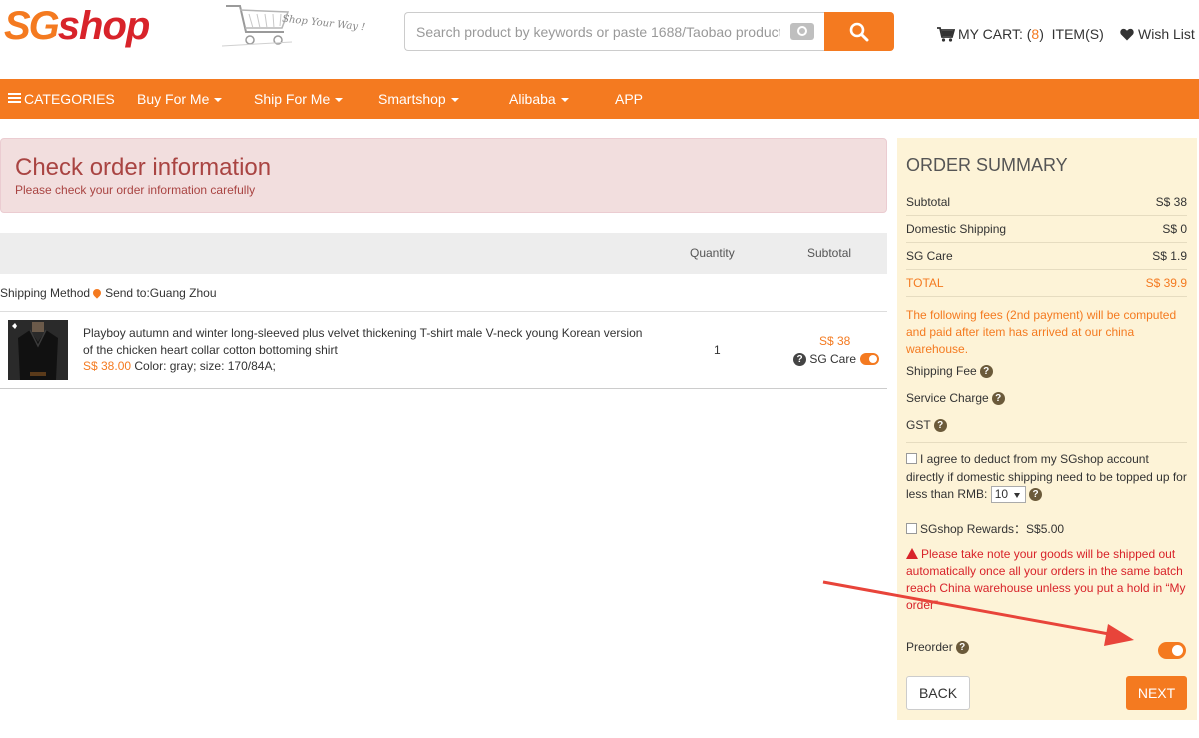 The height and width of the screenshot is (738, 1199). What do you see at coordinates (829, 253) in the screenshot?
I see `column-header-subtotal: Subtotal` at bounding box center [829, 253].